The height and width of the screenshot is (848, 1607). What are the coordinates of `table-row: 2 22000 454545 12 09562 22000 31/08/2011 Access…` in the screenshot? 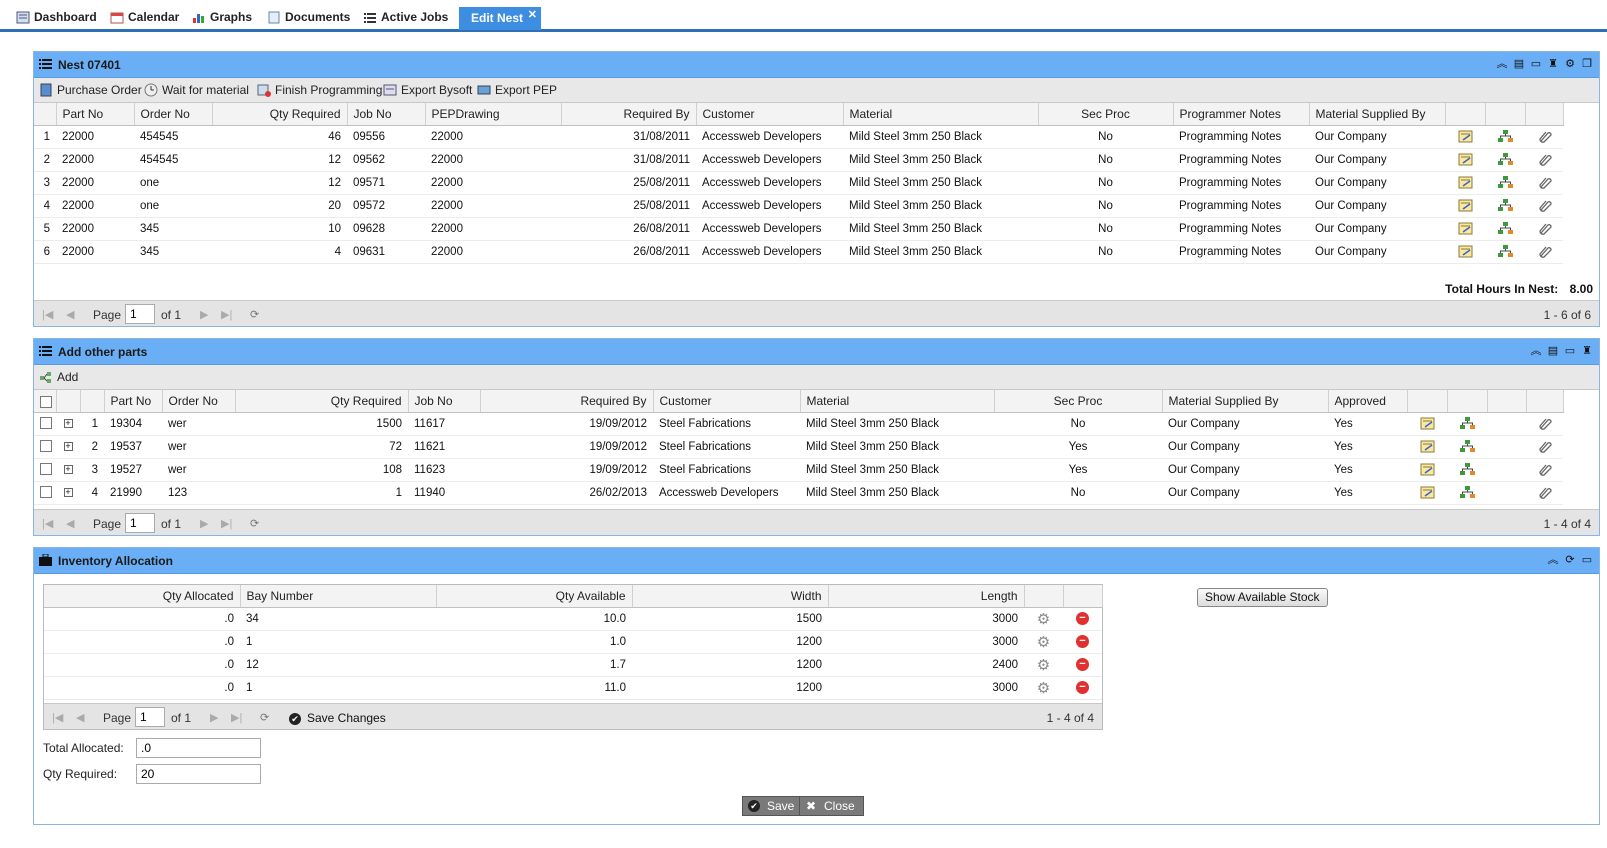 It's located at (798, 160).